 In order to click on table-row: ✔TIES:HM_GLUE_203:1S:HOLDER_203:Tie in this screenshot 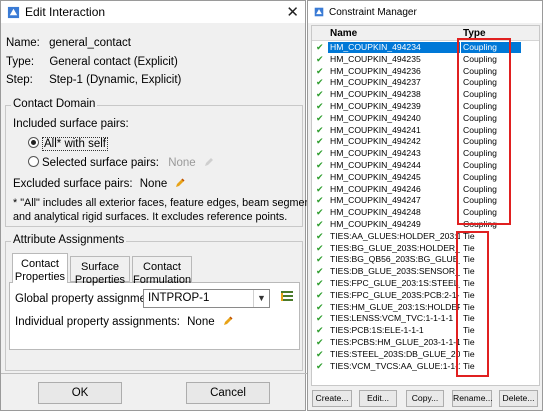, I will do `click(425, 307)`.